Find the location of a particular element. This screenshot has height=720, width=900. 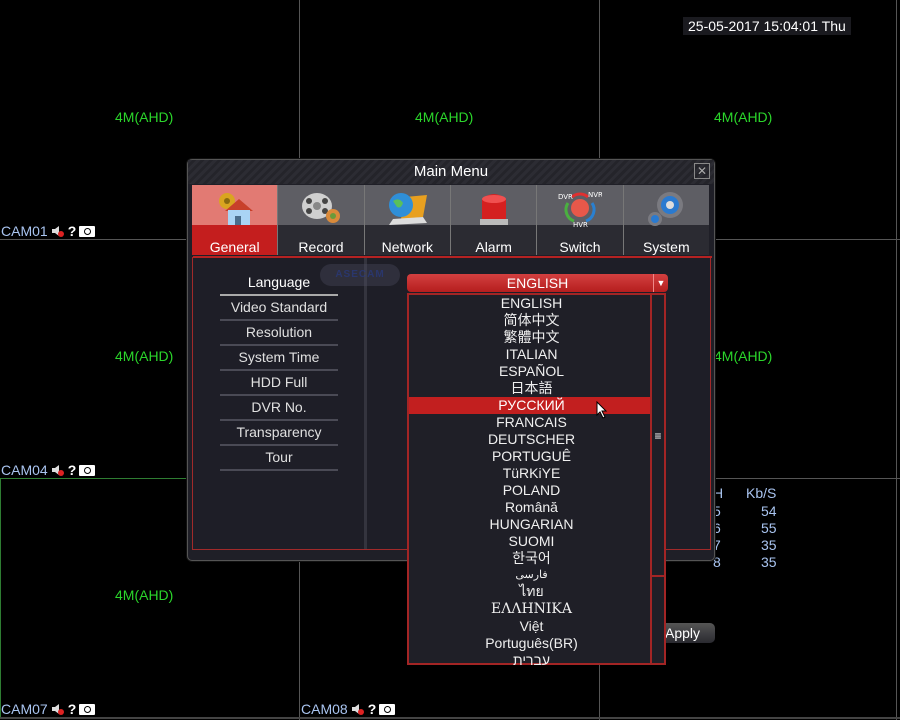

datetime-overlay: 25-05-2017 15:04:01 Thu is located at coordinates (767, 26).